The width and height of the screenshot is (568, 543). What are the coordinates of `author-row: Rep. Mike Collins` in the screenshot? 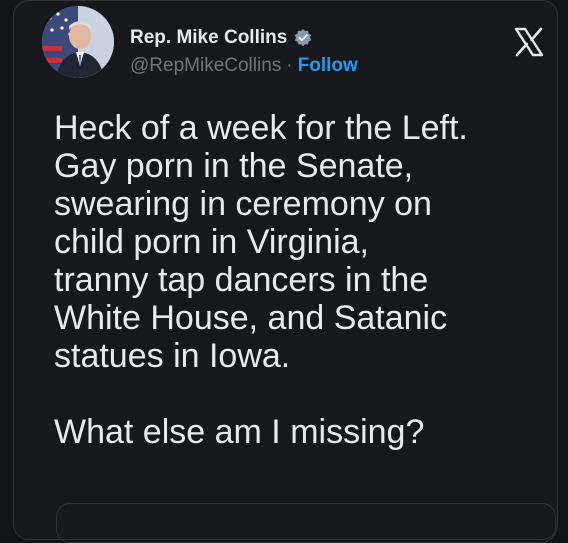 It's located at (221, 38).